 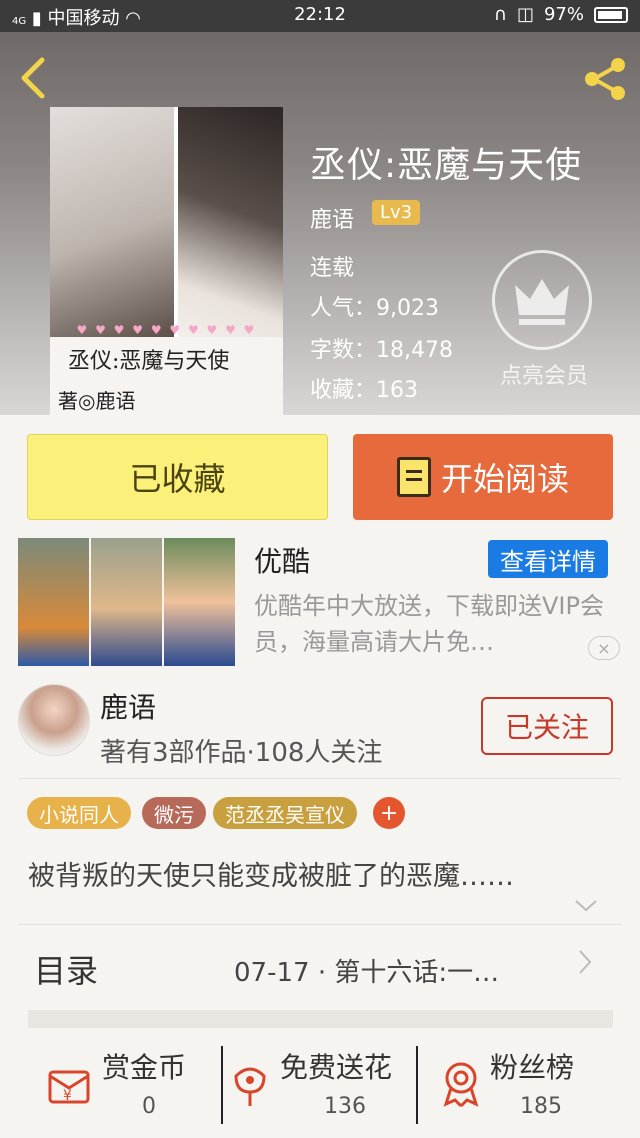 What do you see at coordinates (69, 1087) in the screenshot?
I see `coin-icon: ¥` at bounding box center [69, 1087].